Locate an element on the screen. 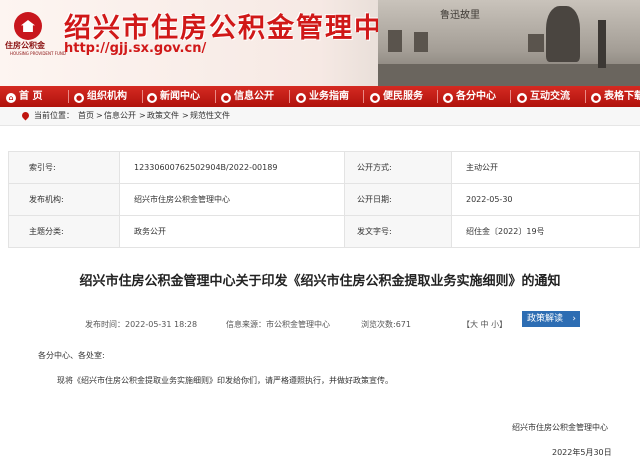 This screenshot has height=464, width=640. chevron-right-icon: › is located at coordinates (574, 319).